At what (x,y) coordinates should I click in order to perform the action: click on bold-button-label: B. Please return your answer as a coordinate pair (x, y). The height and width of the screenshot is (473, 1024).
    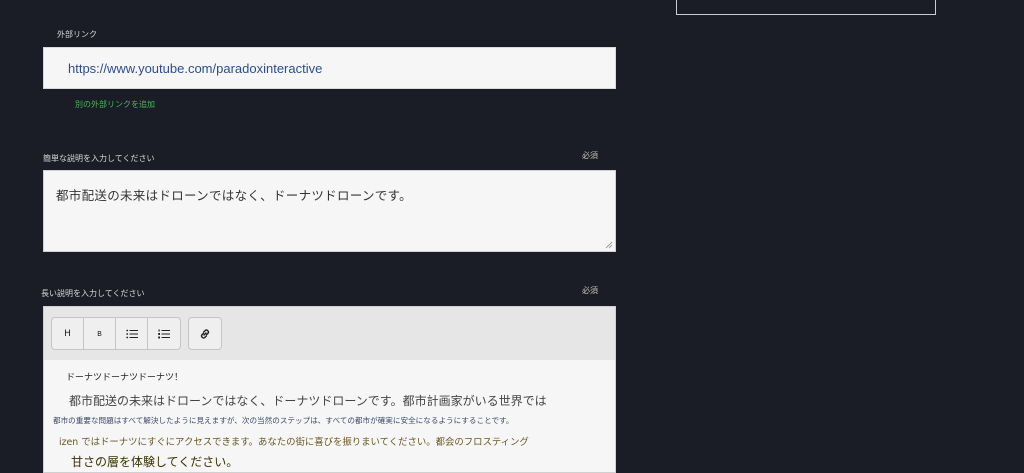
    Looking at the image, I should click on (99, 333).